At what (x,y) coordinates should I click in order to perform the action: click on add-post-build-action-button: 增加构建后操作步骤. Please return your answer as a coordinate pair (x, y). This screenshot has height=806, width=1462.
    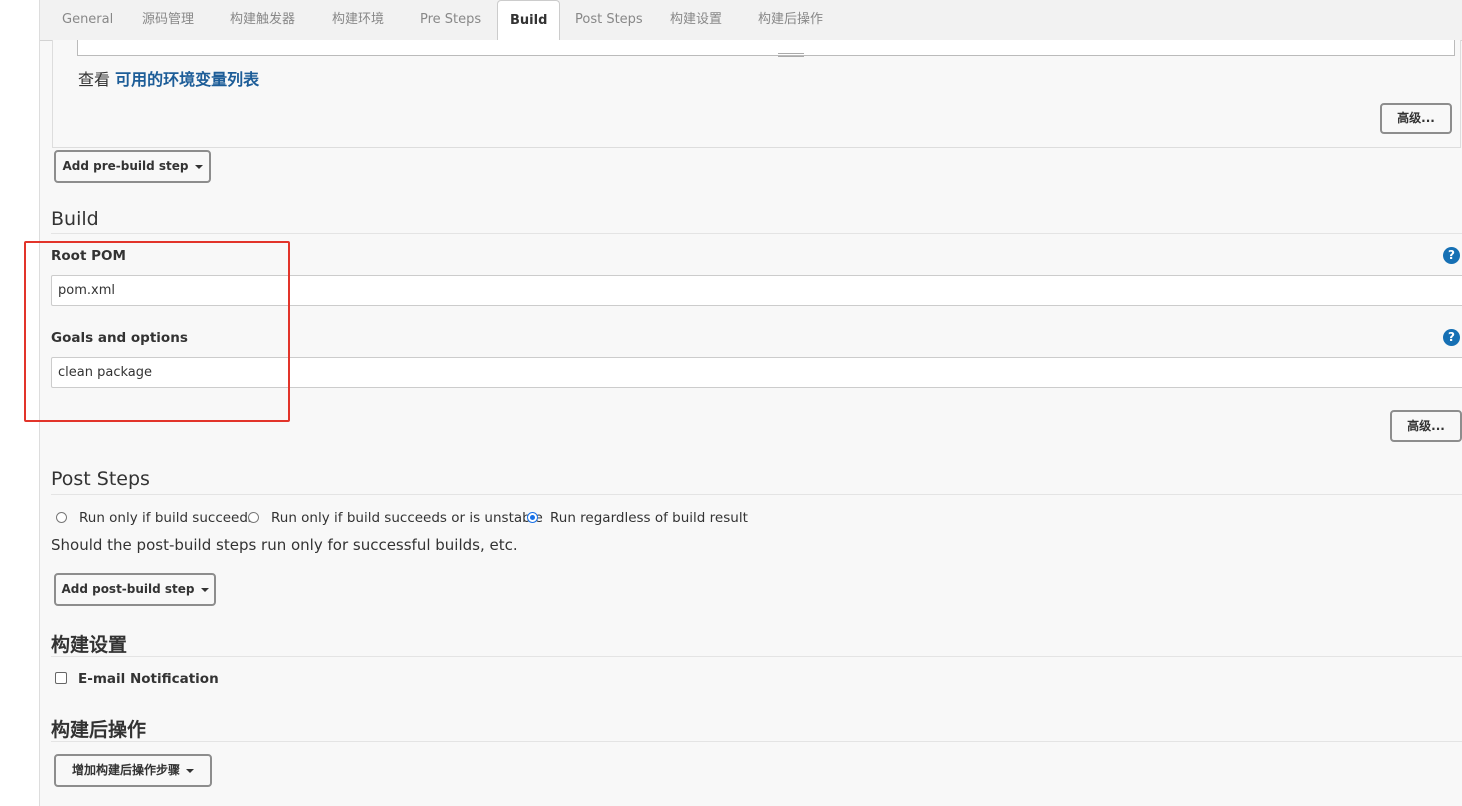
    Looking at the image, I should click on (133, 770).